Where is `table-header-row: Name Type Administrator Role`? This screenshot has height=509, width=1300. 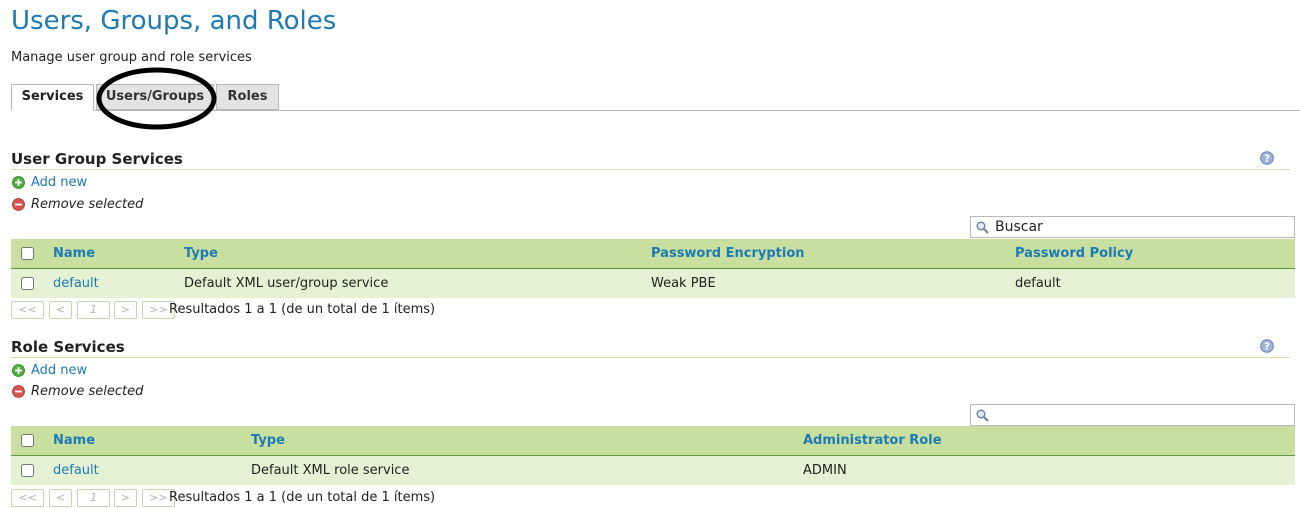 table-header-row: Name Type Administrator Role is located at coordinates (653, 441).